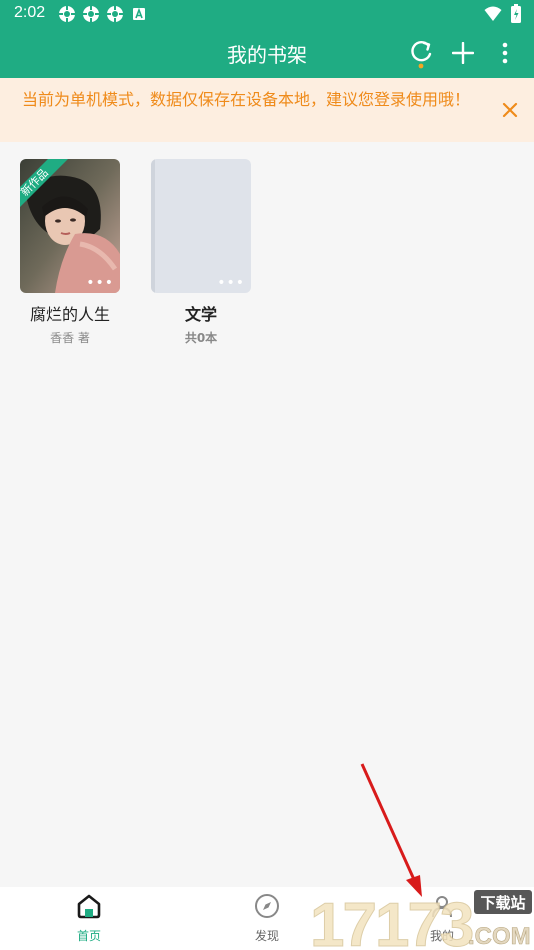 The height and width of the screenshot is (950, 534). What do you see at coordinates (88, 936) in the screenshot?
I see `tab-home-label: 首页` at bounding box center [88, 936].